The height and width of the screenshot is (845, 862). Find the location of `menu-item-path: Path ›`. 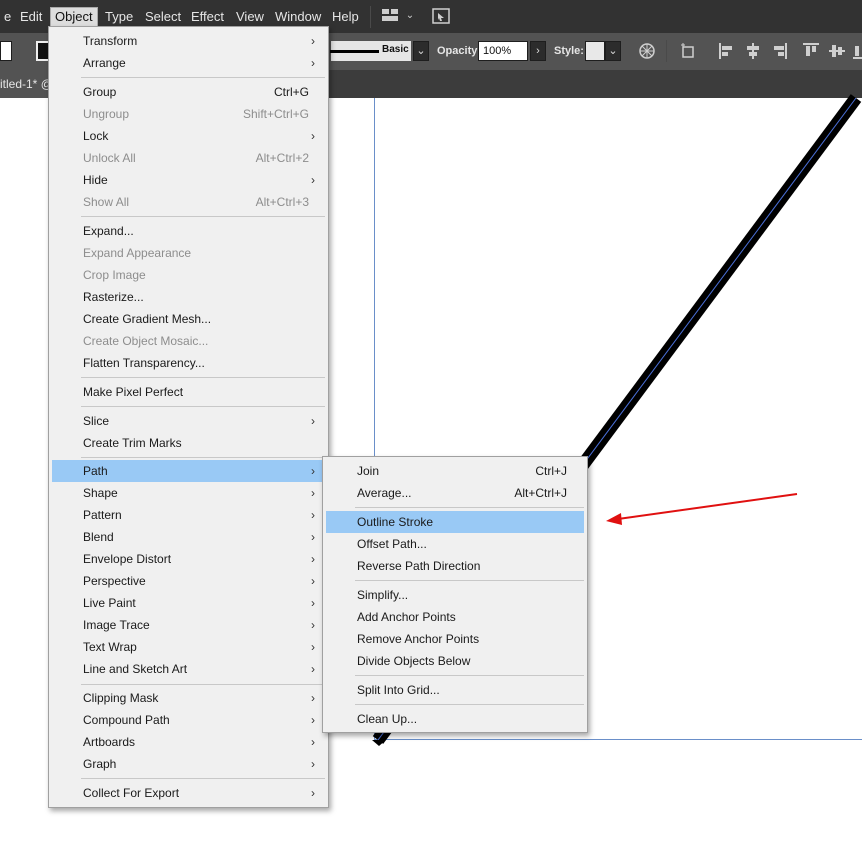

menu-item-path: Path › is located at coordinates (203, 471).